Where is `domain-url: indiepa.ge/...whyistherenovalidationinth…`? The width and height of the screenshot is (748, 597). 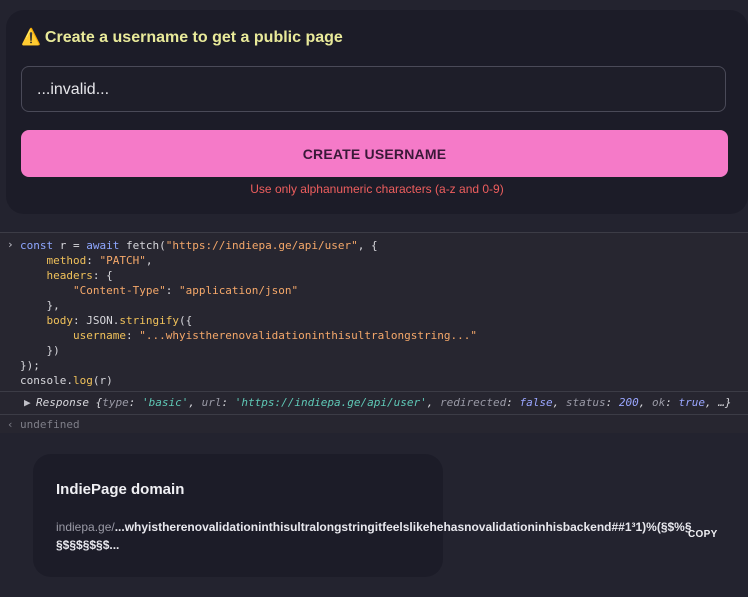
domain-url: indiepa.ge/...whyistherenovalidationinth… is located at coordinates (376, 536).